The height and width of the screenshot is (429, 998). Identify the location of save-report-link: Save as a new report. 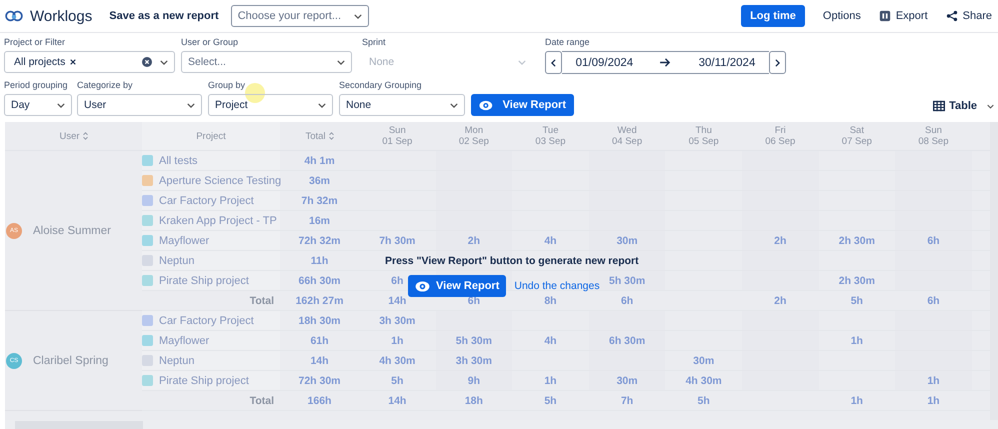
(164, 16).